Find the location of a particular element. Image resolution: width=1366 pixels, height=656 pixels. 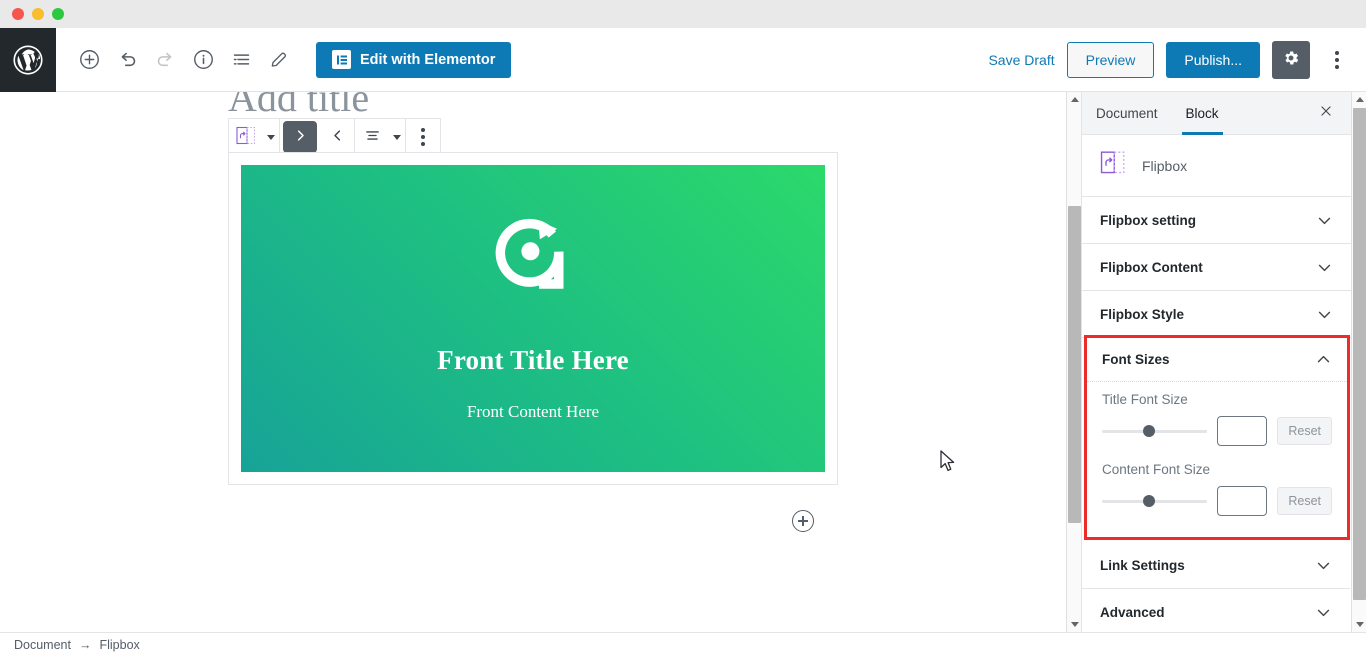

title-font-size-input is located at coordinates (1242, 431).